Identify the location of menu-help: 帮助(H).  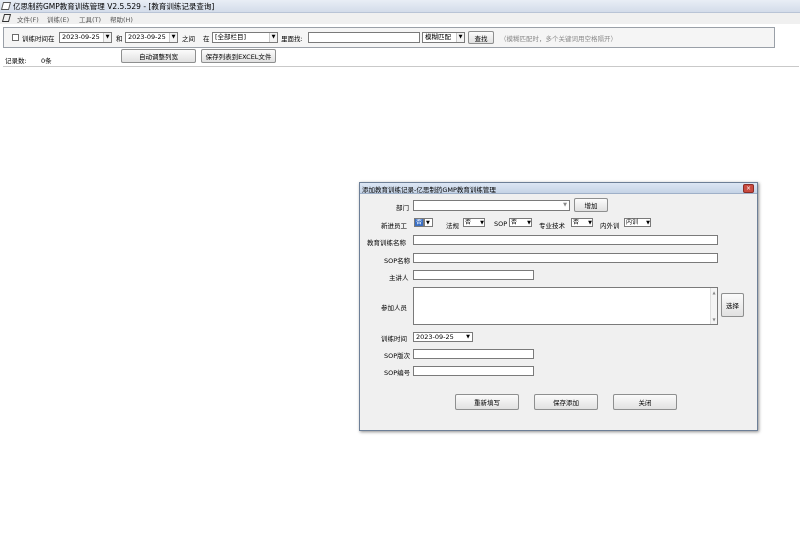
(121, 19).